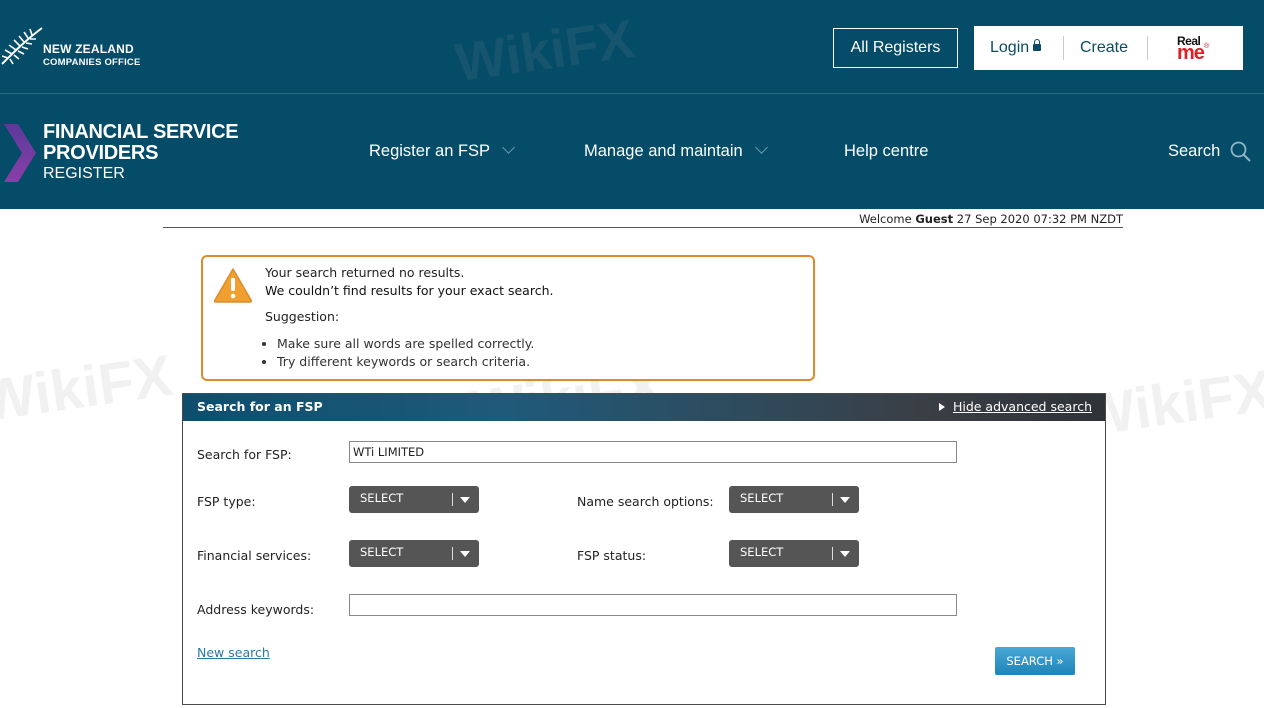 This screenshot has height=708, width=1264. Describe the element at coordinates (92, 62) in the screenshot. I see `logo-text-line2: COMPANIES OFFICE` at that location.